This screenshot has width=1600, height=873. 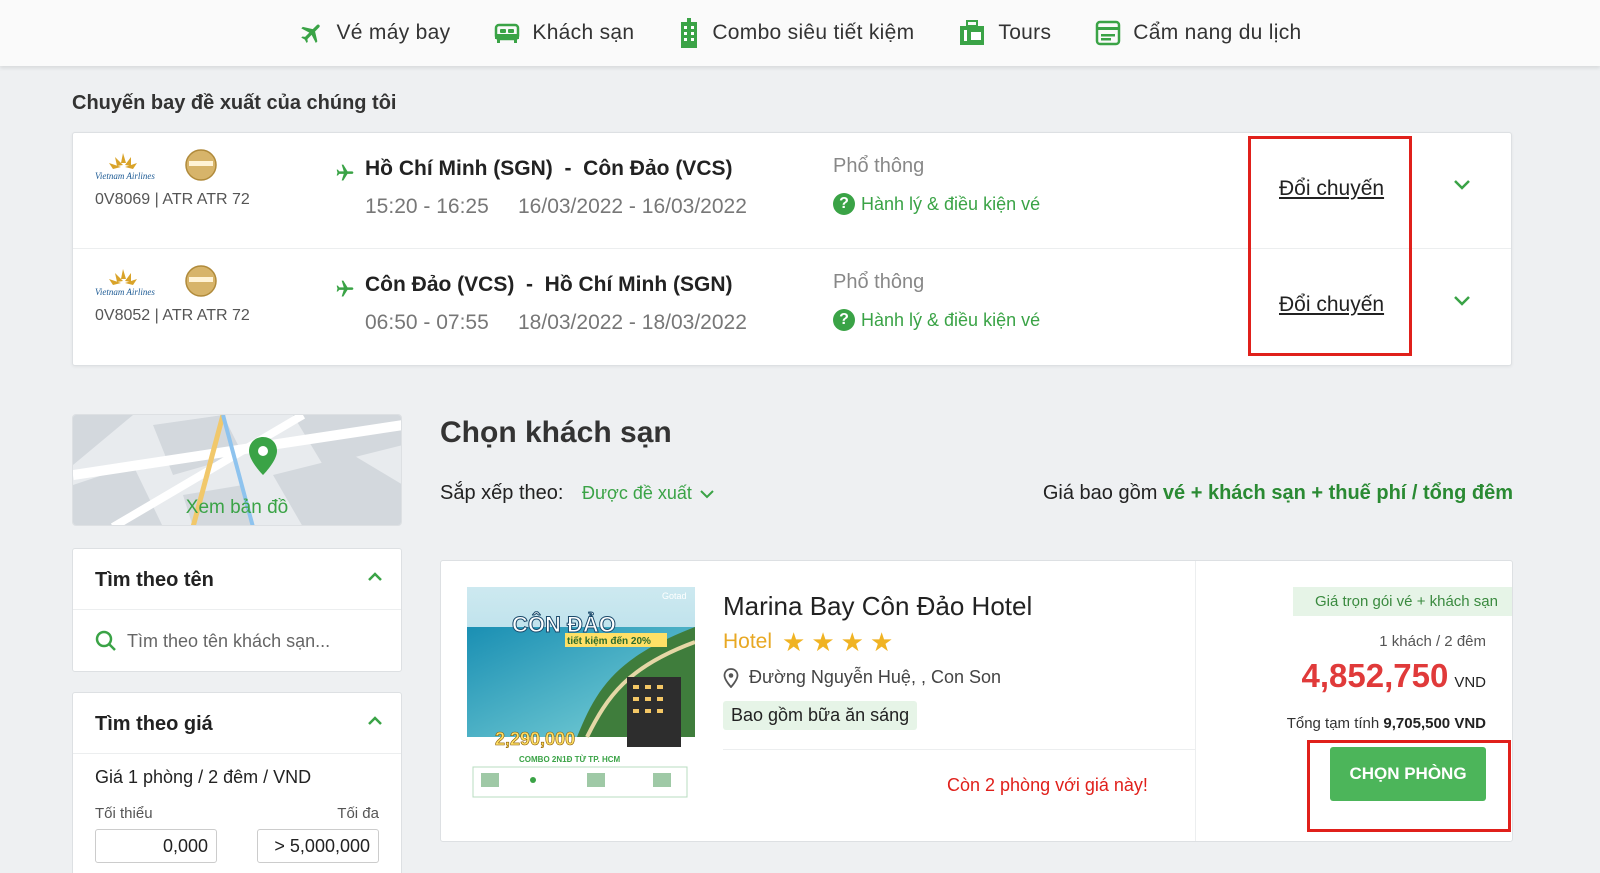 What do you see at coordinates (440, 284) in the screenshot?
I see `route-from: Côn Đảo (VCS)` at bounding box center [440, 284].